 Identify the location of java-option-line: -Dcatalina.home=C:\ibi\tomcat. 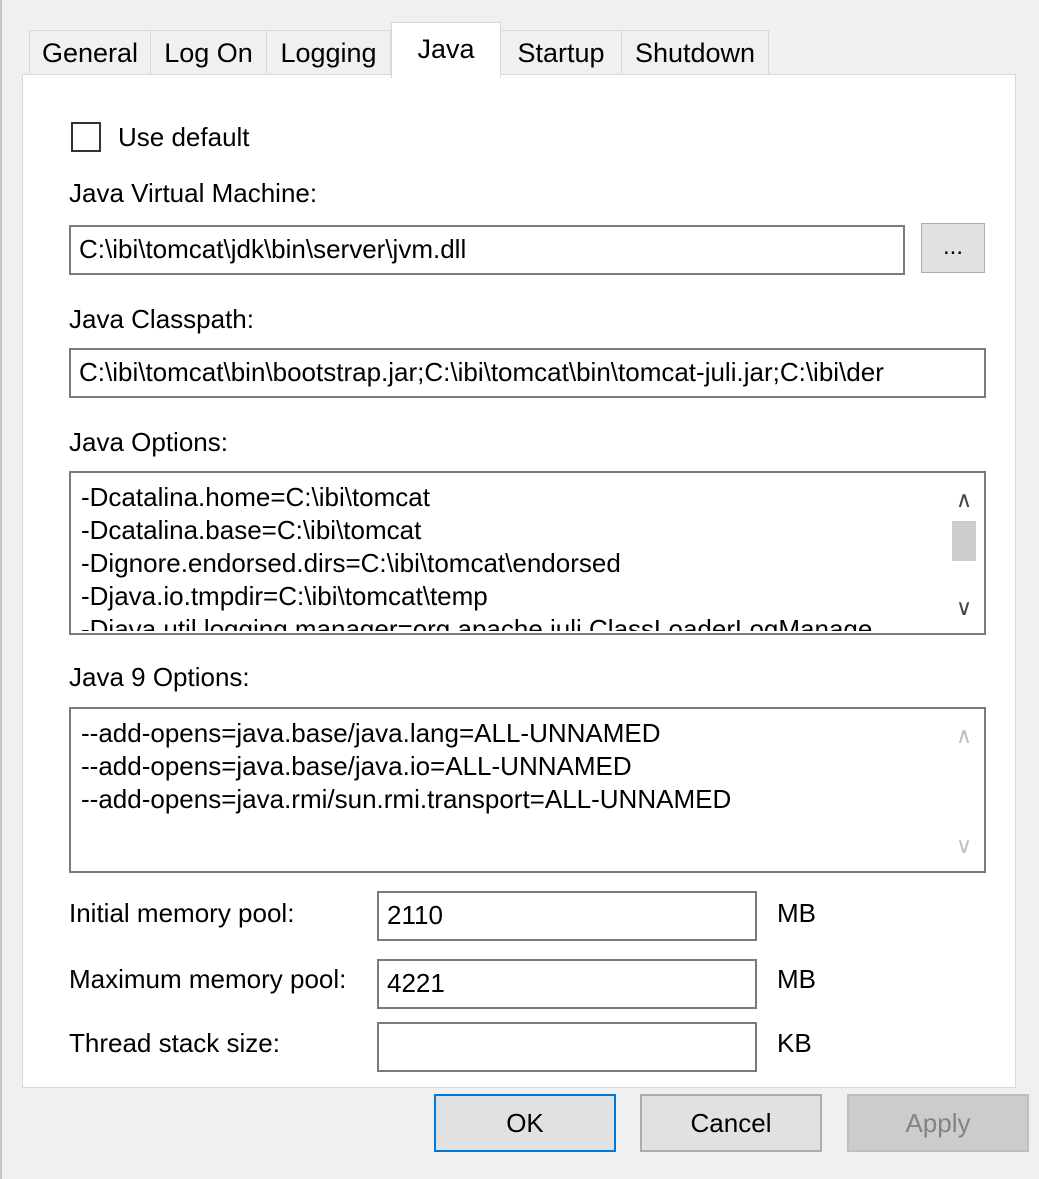
(255, 497).